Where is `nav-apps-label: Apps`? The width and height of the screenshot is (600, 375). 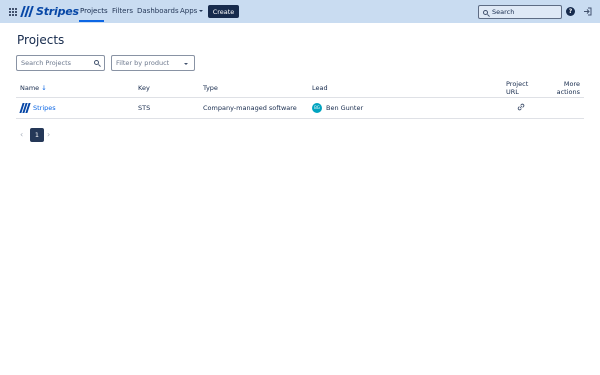 nav-apps-label: Apps is located at coordinates (189, 11).